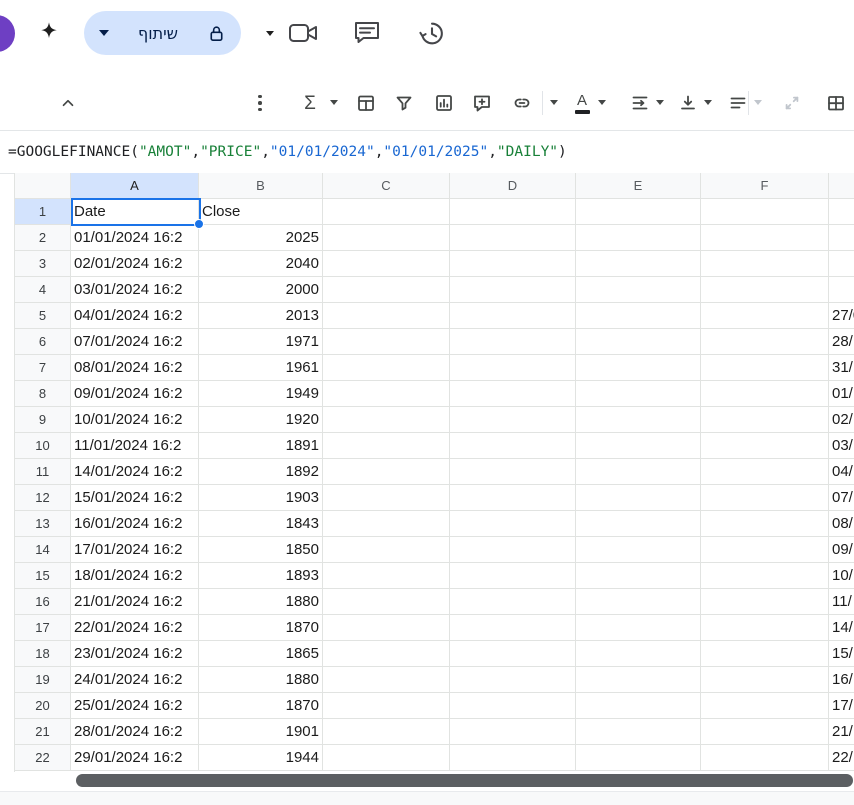 This screenshot has height=805, width=854. Describe the element at coordinates (304, 33) in the screenshot. I see `video-call-button` at that location.